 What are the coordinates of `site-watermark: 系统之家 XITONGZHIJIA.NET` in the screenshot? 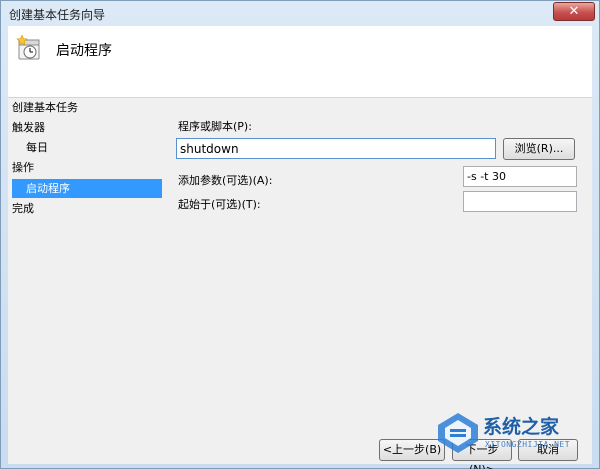 It's located at (513, 434).